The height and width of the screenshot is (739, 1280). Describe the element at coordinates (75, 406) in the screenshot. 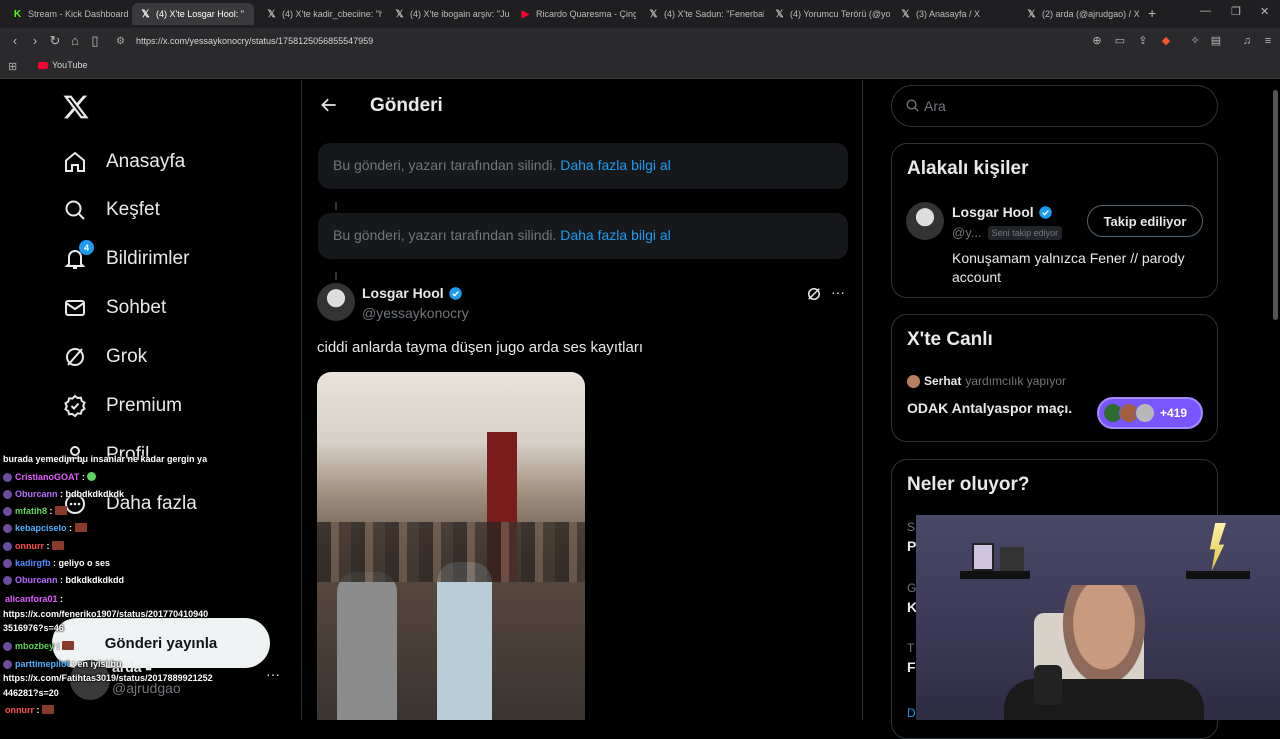

I see `premium-icon` at that location.